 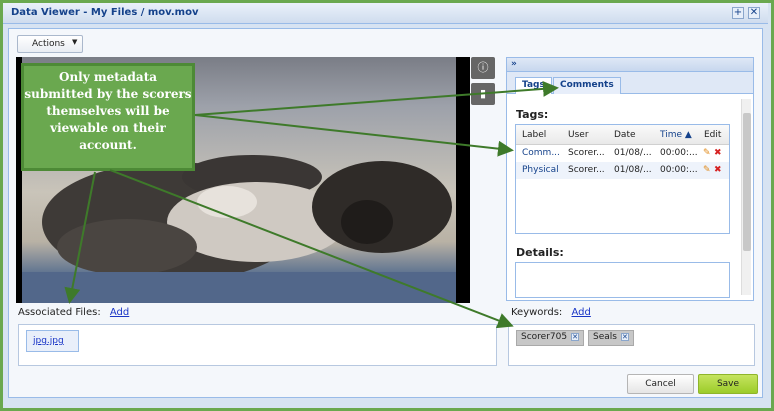 I want to click on keyword-text: Scorer705, so click(x=544, y=337).